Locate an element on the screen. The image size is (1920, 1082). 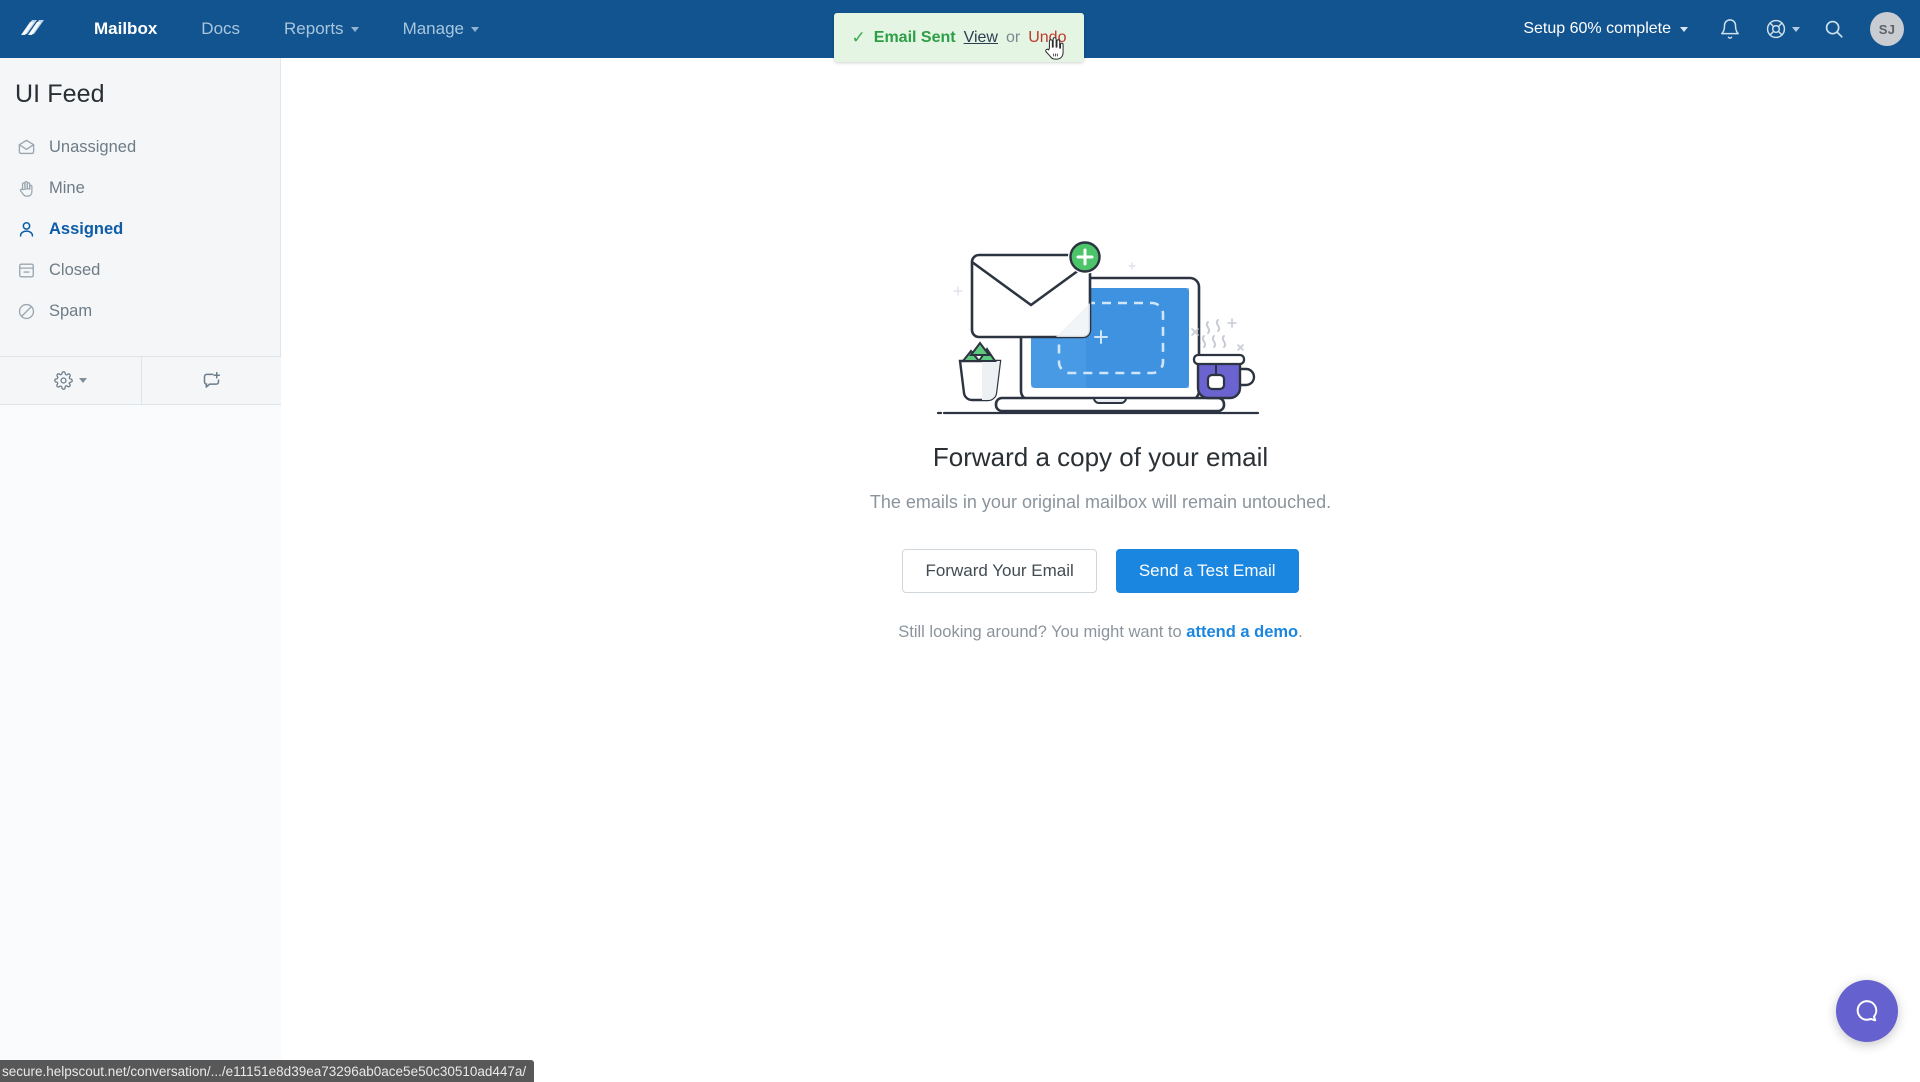
sidebar-settings-button is located at coordinates (70, 380).